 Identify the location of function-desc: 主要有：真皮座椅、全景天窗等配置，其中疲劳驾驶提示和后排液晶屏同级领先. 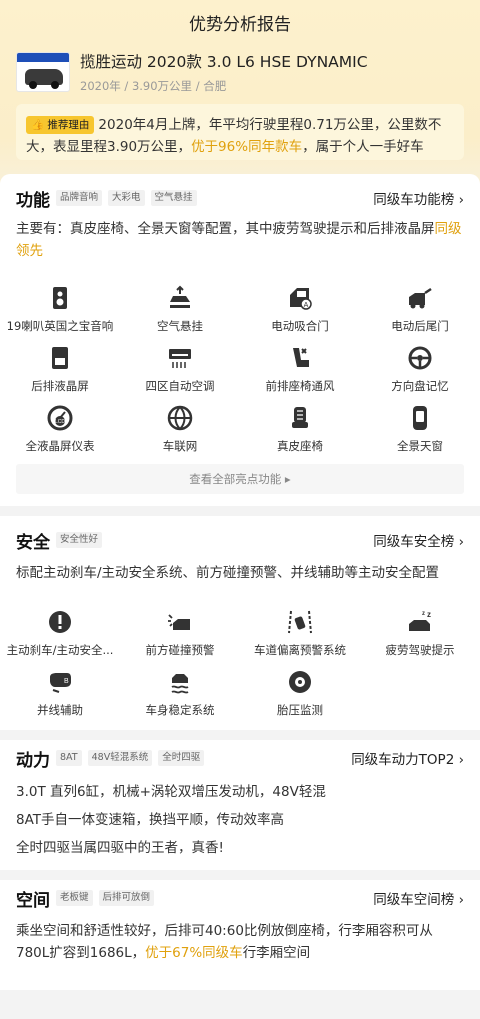
(239, 240).